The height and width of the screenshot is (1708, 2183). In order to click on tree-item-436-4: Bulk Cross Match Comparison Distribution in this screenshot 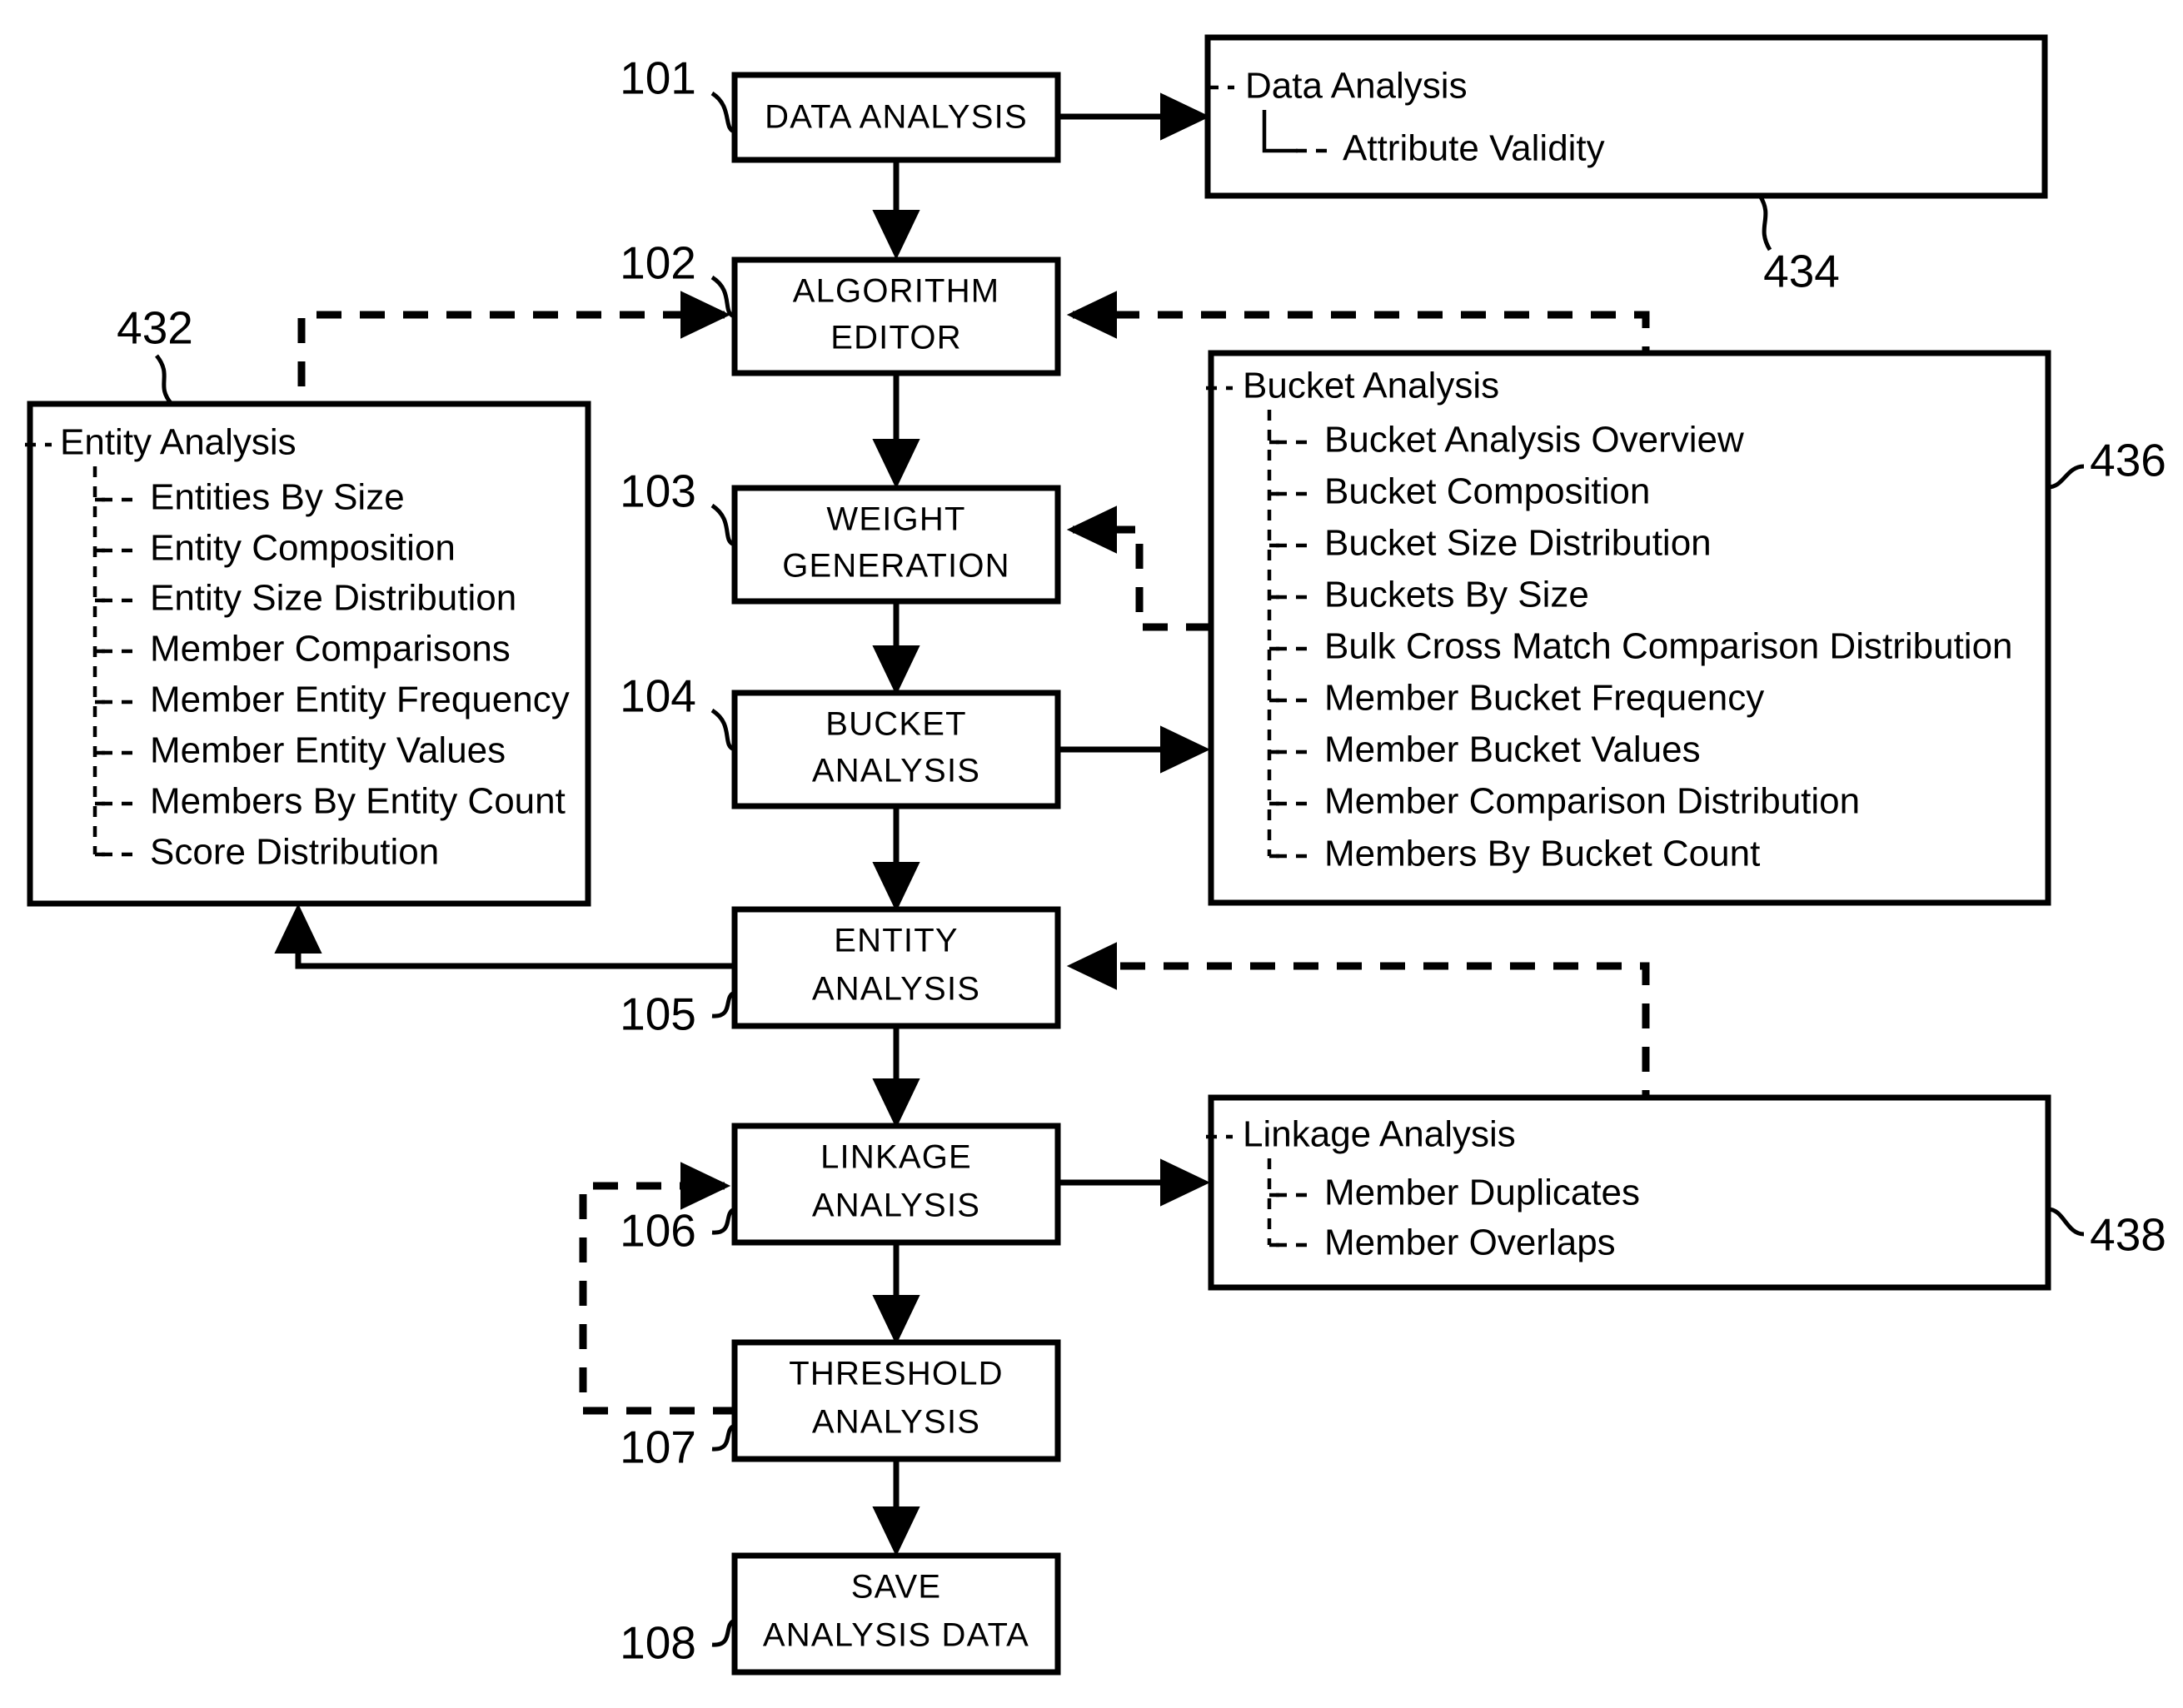, I will do `click(1641, 646)`.